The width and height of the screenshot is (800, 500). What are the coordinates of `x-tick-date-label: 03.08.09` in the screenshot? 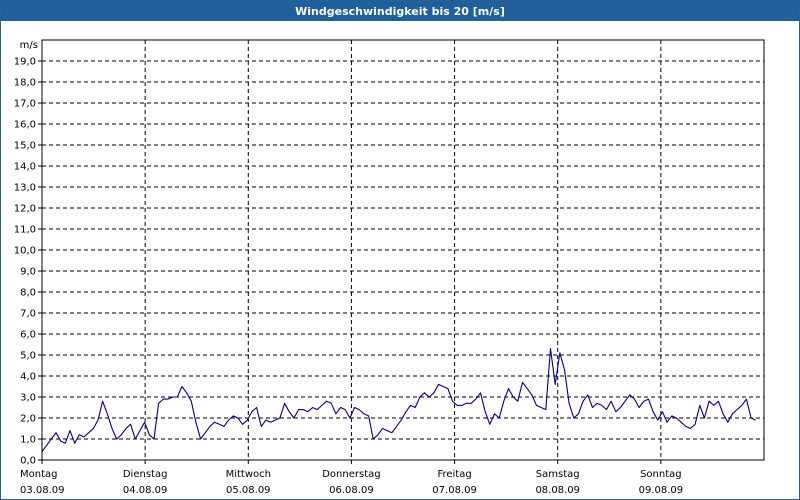 It's located at (42, 490).